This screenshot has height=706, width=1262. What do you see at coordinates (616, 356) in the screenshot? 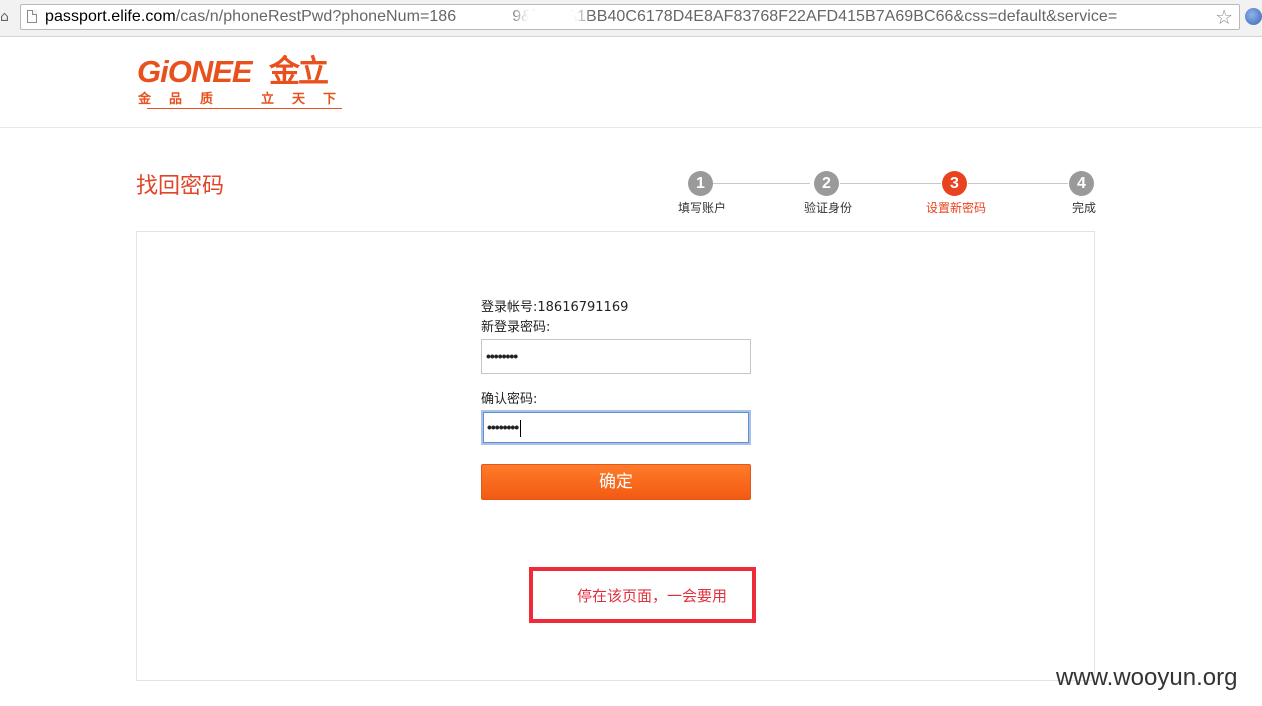
I see `new-password-input: ••••••••` at bounding box center [616, 356].